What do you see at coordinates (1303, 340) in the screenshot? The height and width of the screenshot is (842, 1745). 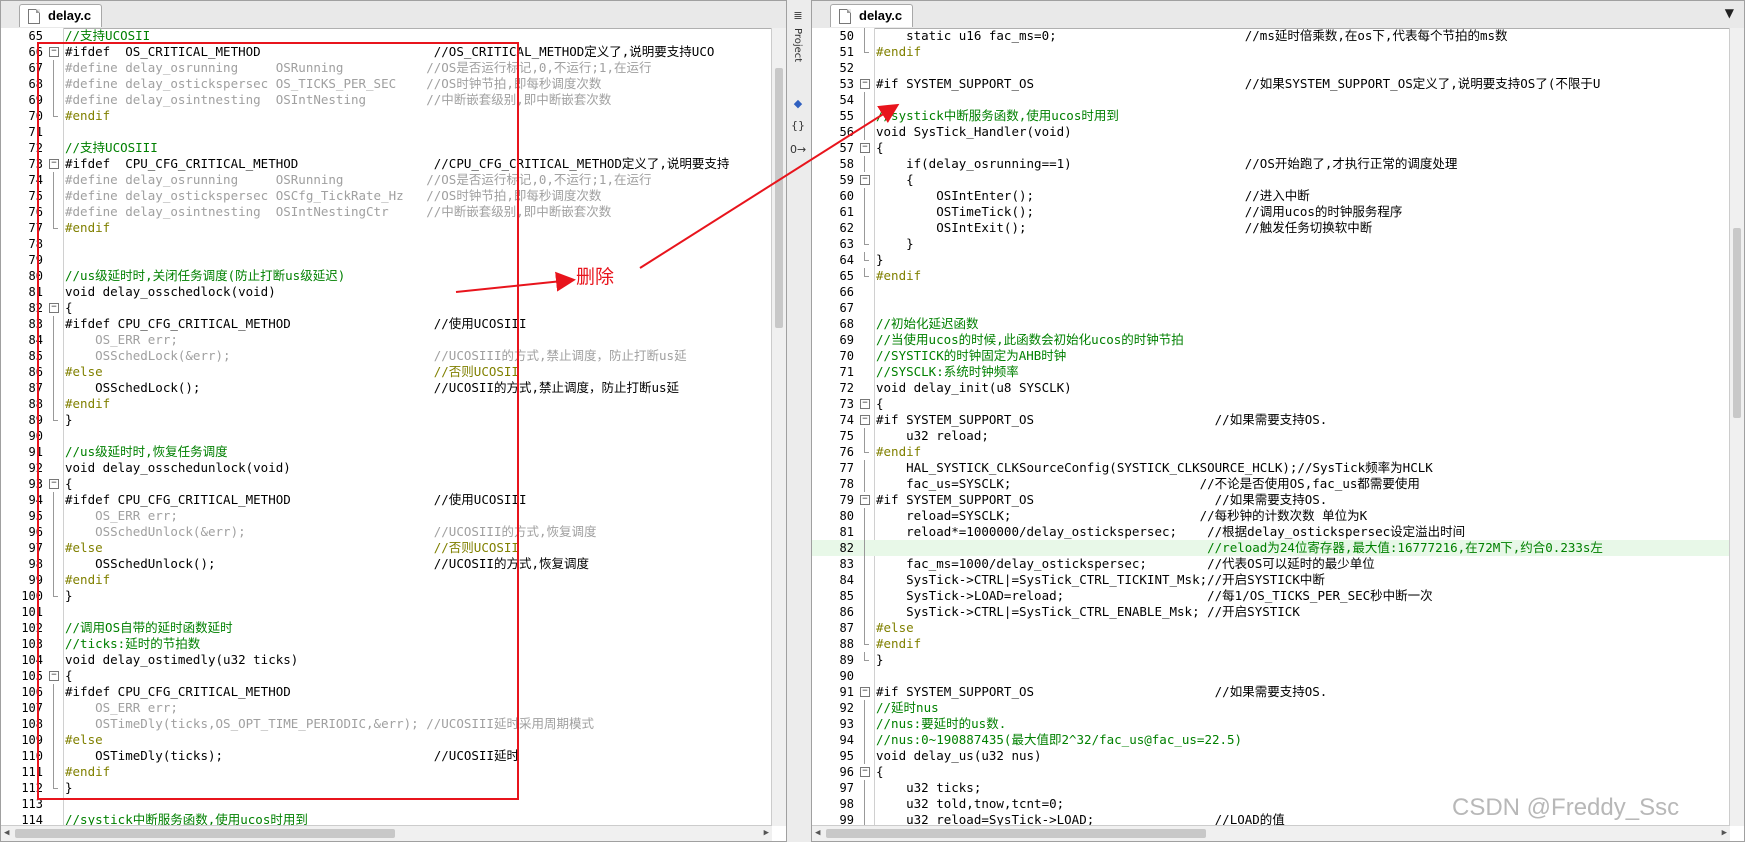 I see `code-text: //当使用ucos的时候,此函数会初始化ucos的时钟节拍` at bounding box center [1303, 340].